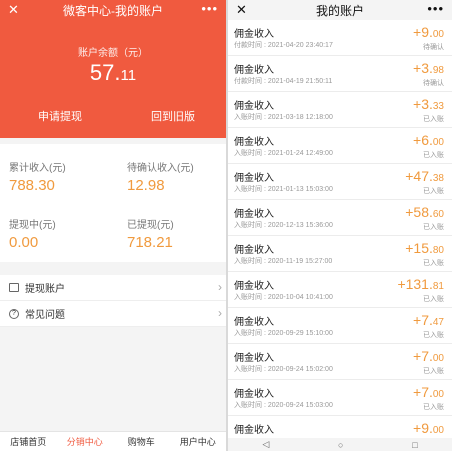 The image size is (452, 451). I want to click on record-amount: +131.81, so click(420, 284).